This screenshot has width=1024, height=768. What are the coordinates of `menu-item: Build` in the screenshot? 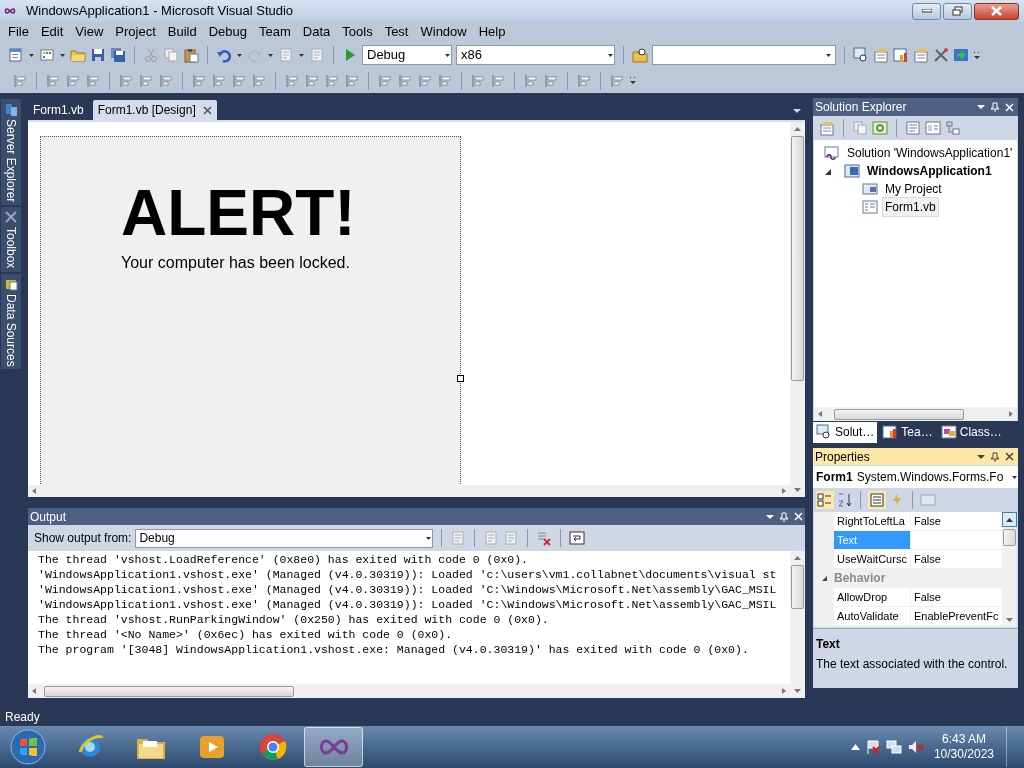 It's located at (182, 32).